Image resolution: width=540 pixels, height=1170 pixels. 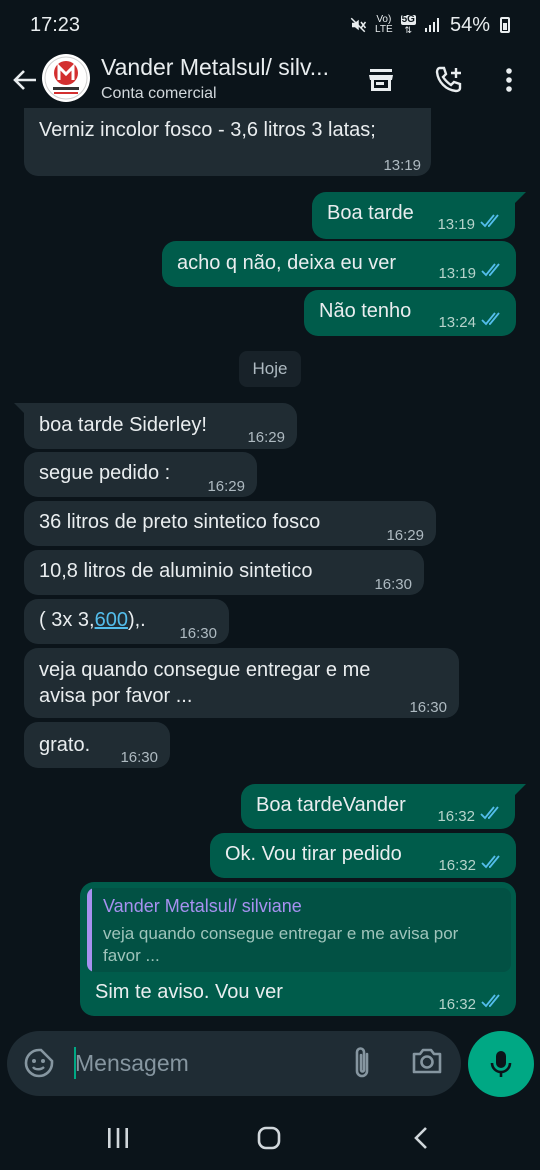 What do you see at coordinates (408, 24) in the screenshot?
I see `network-5g-indicator: 5G ⇅` at bounding box center [408, 24].